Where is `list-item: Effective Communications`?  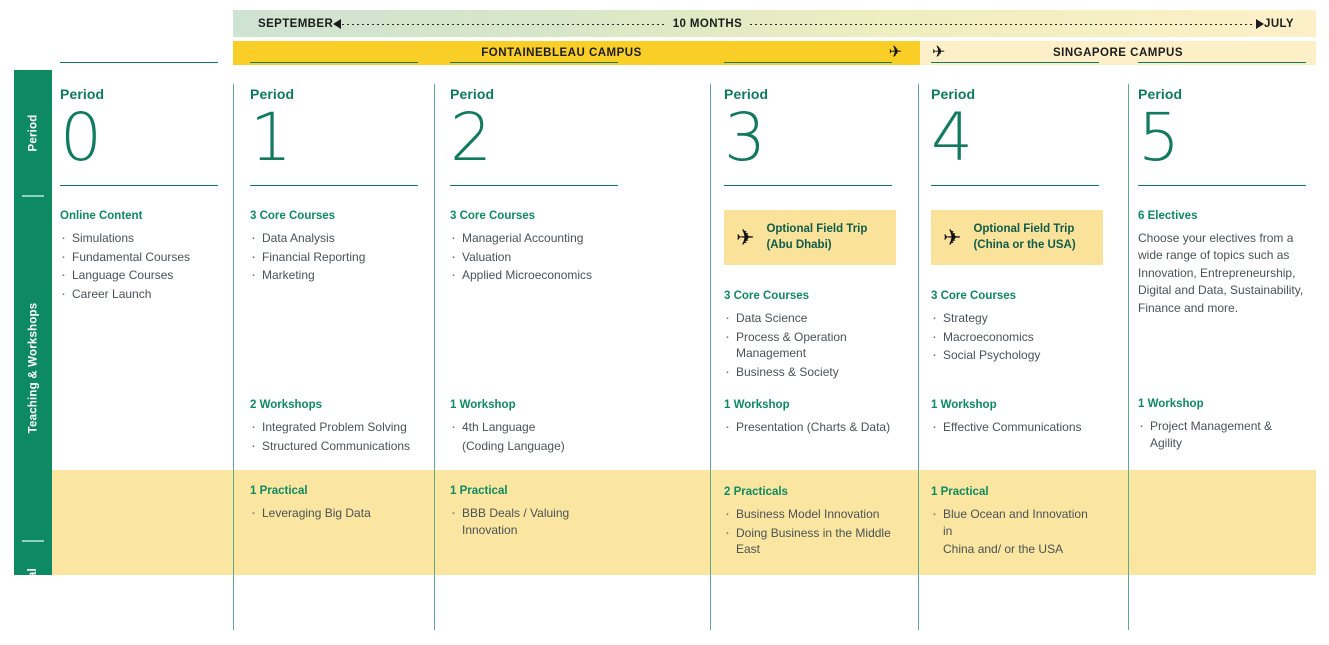
list-item: Effective Communications is located at coordinates (1006, 427).